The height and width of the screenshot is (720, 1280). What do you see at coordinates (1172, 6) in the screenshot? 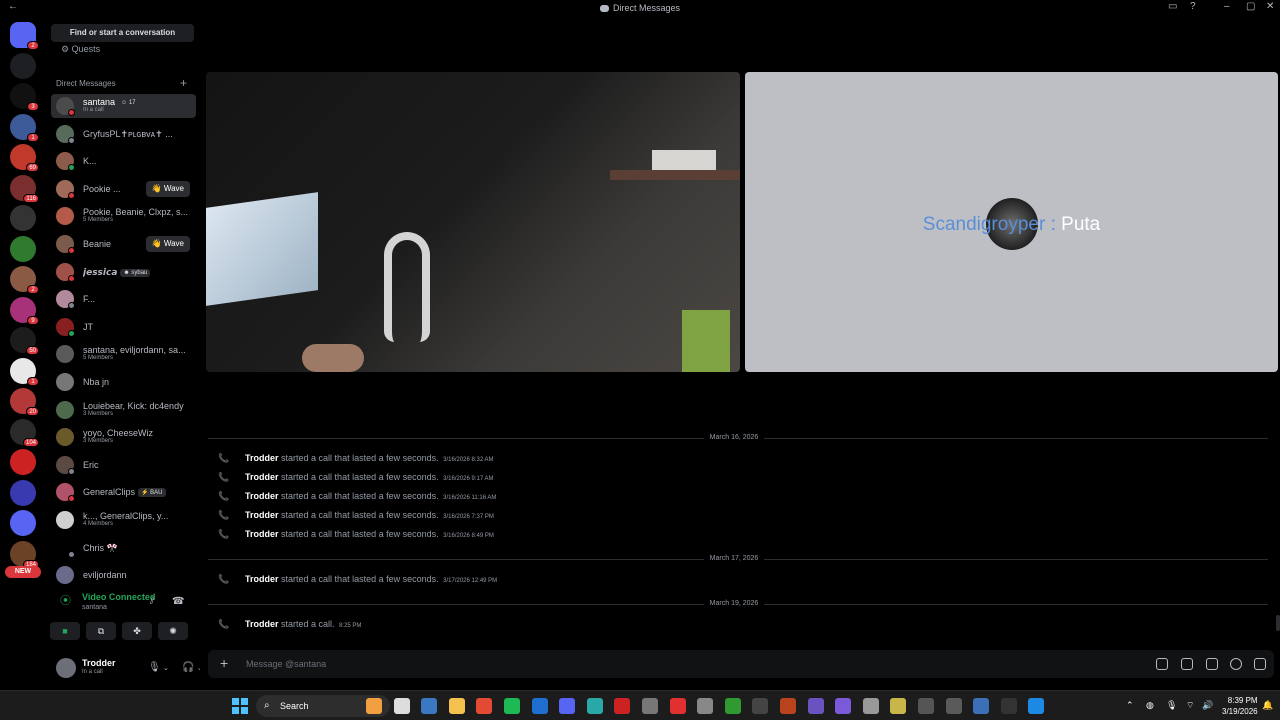
I see `inbox-icon: ▭` at bounding box center [1172, 6].